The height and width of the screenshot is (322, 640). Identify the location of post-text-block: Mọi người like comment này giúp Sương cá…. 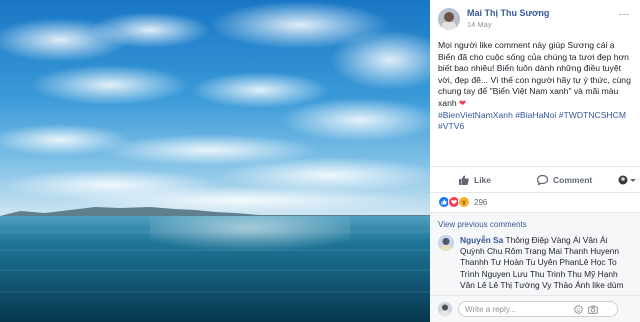
(535, 84).